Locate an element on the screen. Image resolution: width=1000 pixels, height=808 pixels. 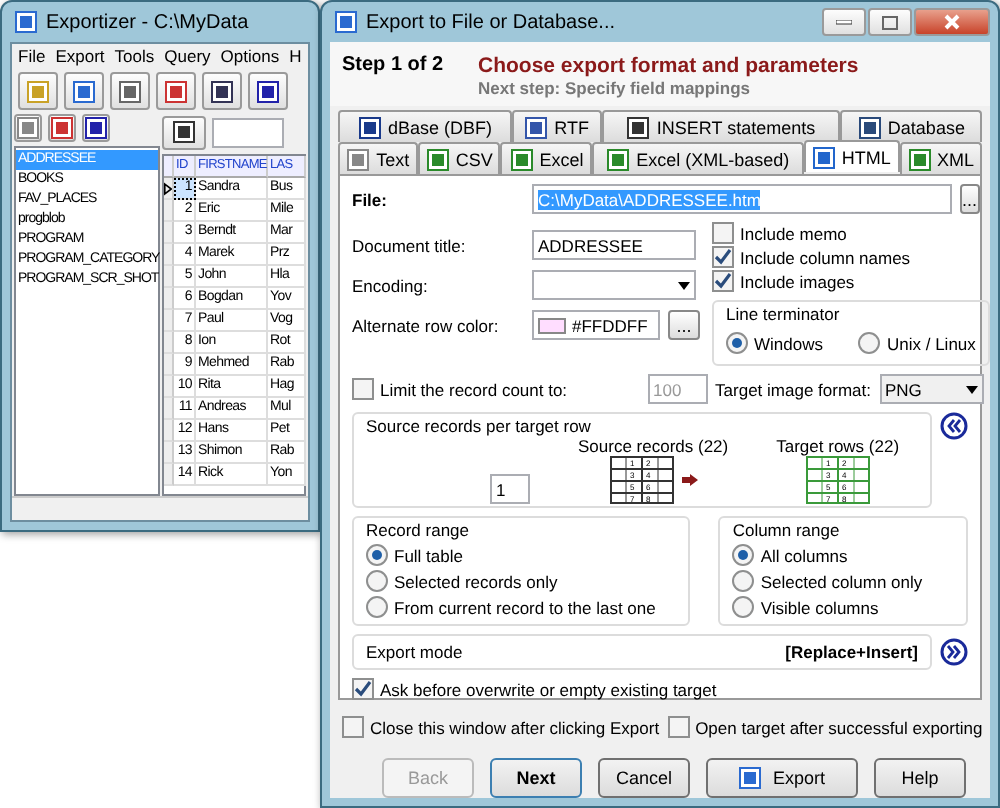
format-tab: RTF is located at coordinates (556, 126).